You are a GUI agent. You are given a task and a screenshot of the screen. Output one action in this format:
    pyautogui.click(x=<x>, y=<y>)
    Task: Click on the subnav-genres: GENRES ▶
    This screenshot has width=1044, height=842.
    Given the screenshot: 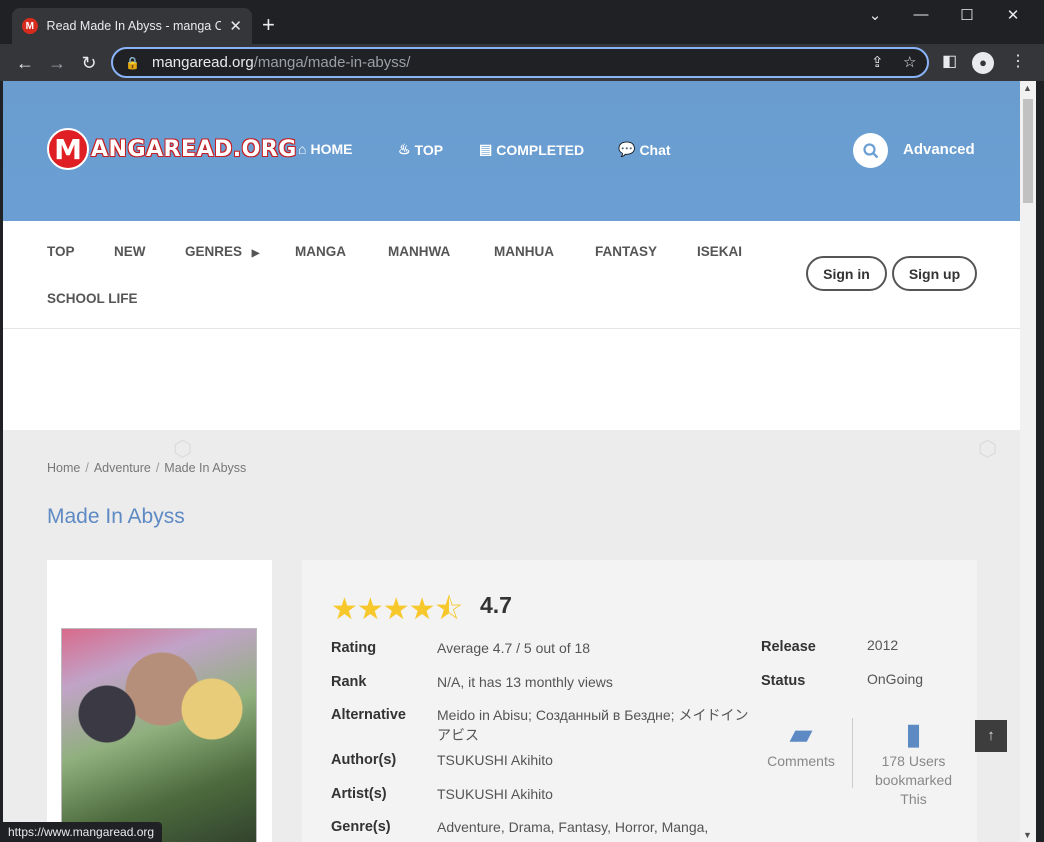 What is the action you would take?
    pyautogui.click(x=222, y=251)
    